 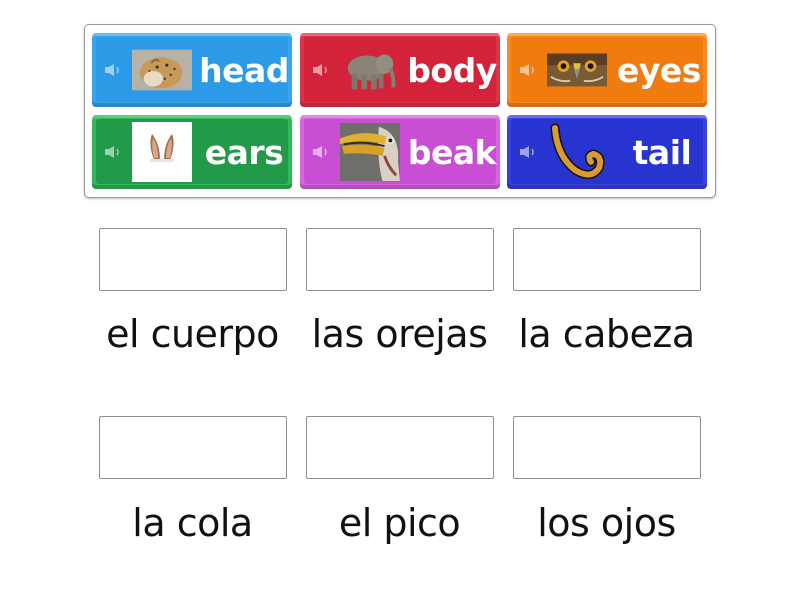 I want to click on tile-ears: ears, so click(x=192, y=152).